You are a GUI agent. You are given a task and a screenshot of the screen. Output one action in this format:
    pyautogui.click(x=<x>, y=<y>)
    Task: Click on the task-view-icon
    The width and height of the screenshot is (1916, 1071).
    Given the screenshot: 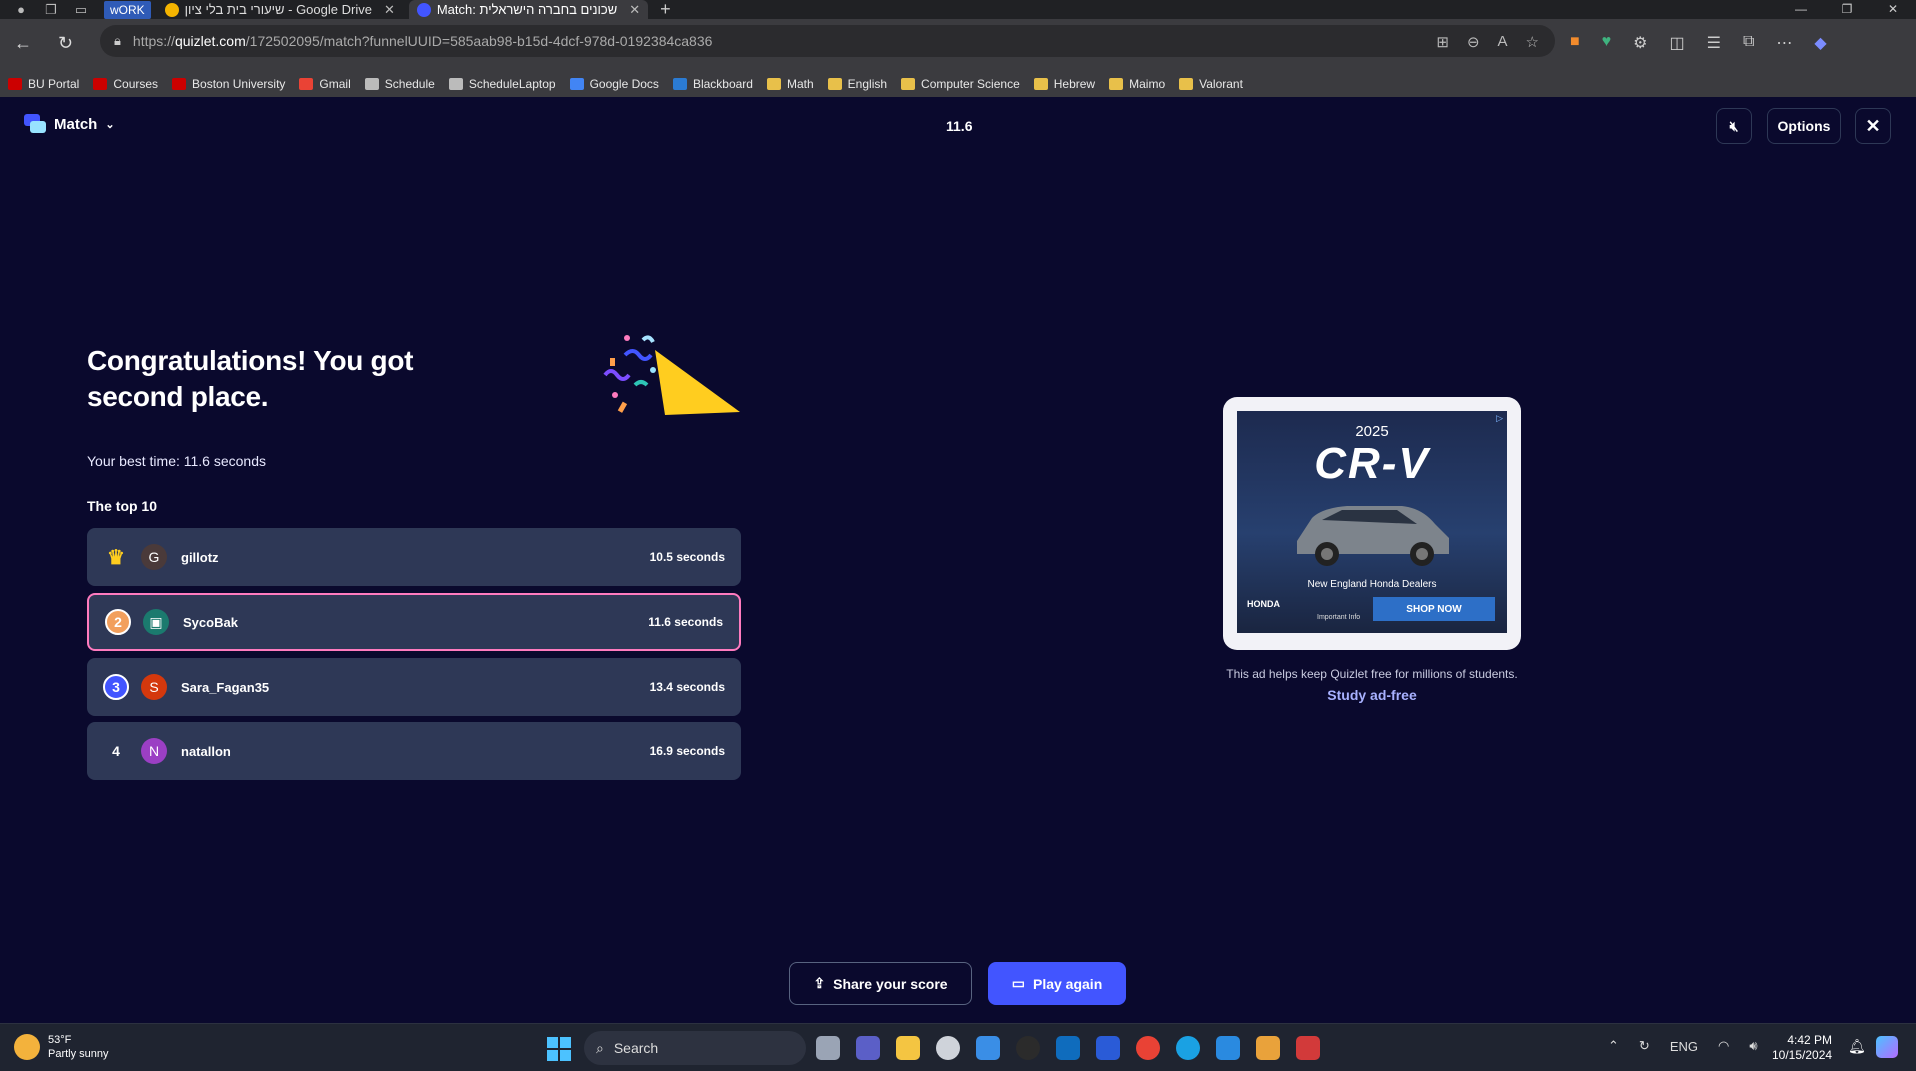 What is the action you would take?
    pyautogui.click(x=828, y=1048)
    